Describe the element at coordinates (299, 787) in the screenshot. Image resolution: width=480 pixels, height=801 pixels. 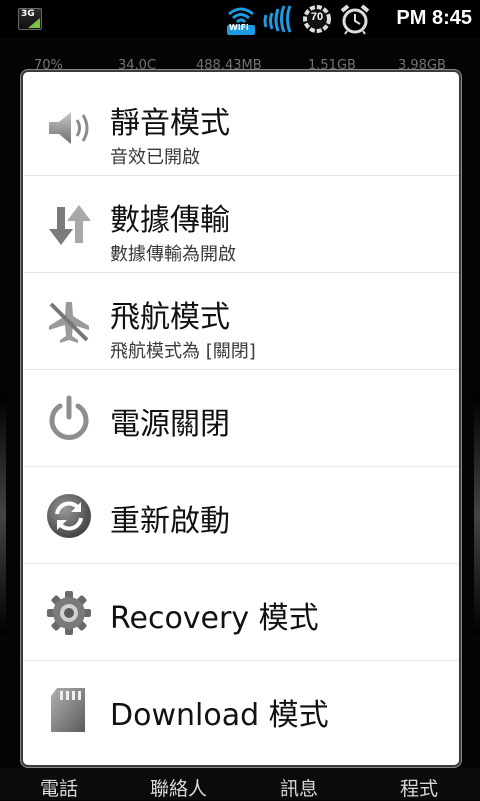
I see `dock-messages: 訊息` at that location.